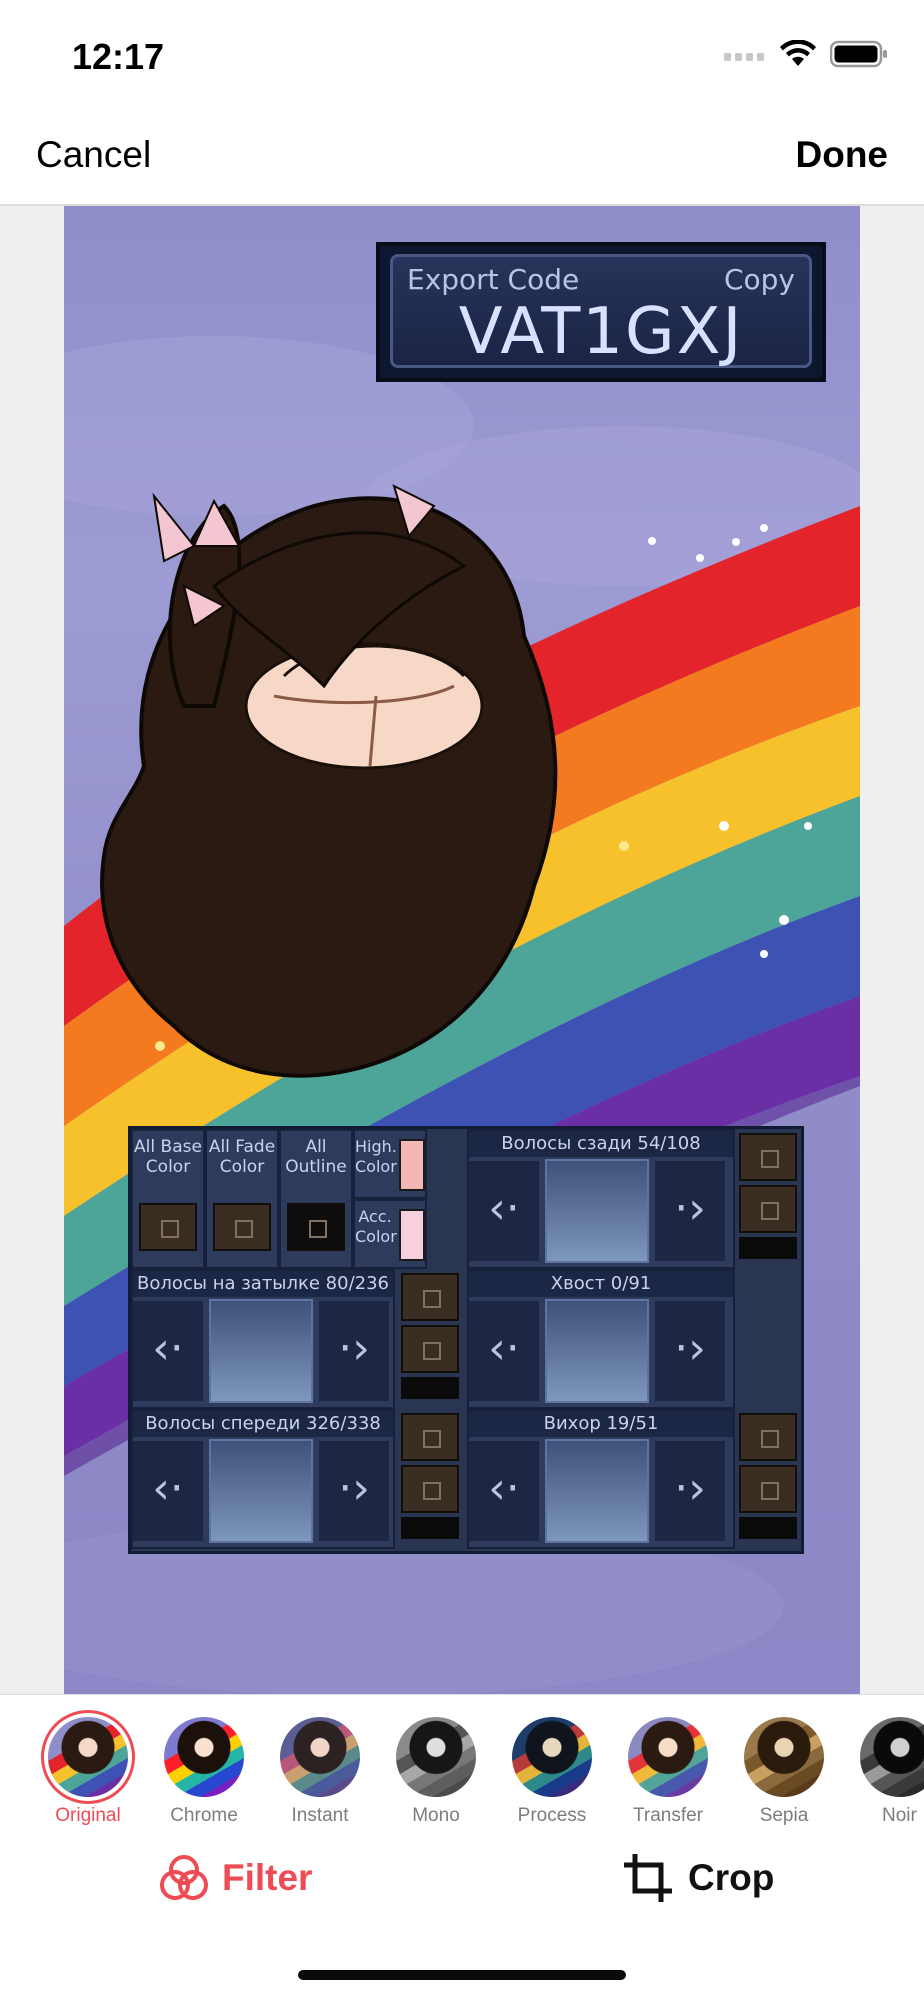 The image size is (924, 2000). I want to click on status-icons, so click(806, 54).